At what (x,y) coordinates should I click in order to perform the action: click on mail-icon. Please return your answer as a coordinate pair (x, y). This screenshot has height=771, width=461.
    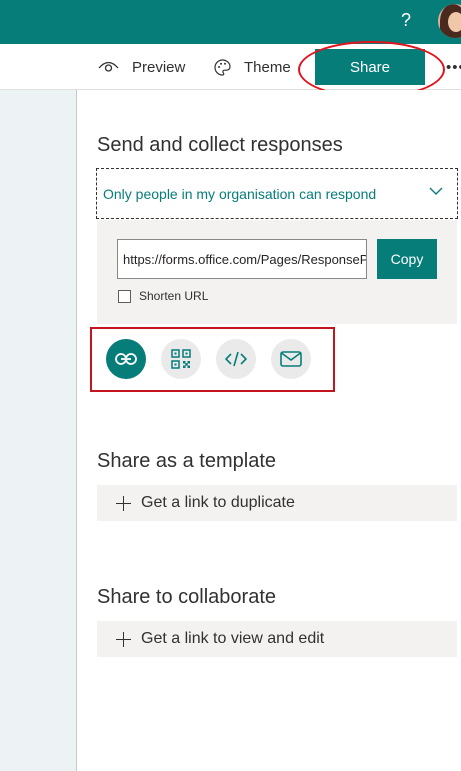
    Looking at the image, I should click on (291, 359).